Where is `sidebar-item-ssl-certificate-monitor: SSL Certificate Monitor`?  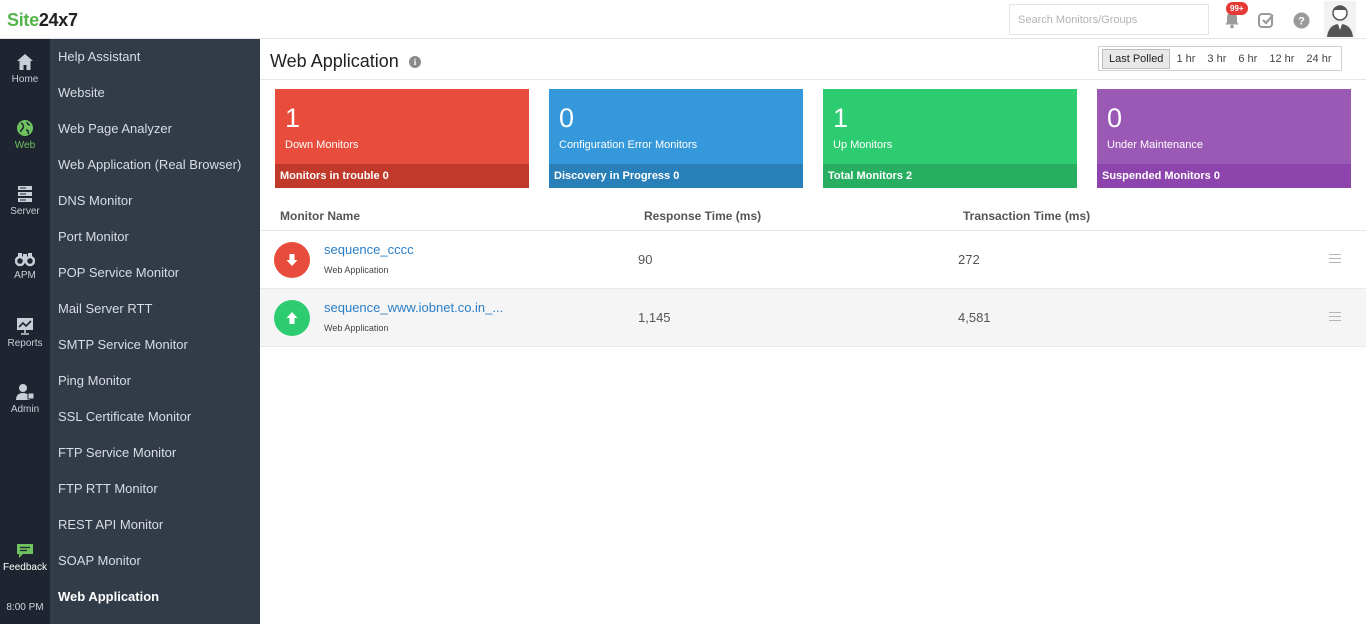 sidebar-item-ssl-certificate-monitor: SSL Certificate Monitor is located at coordinates (124, 416).